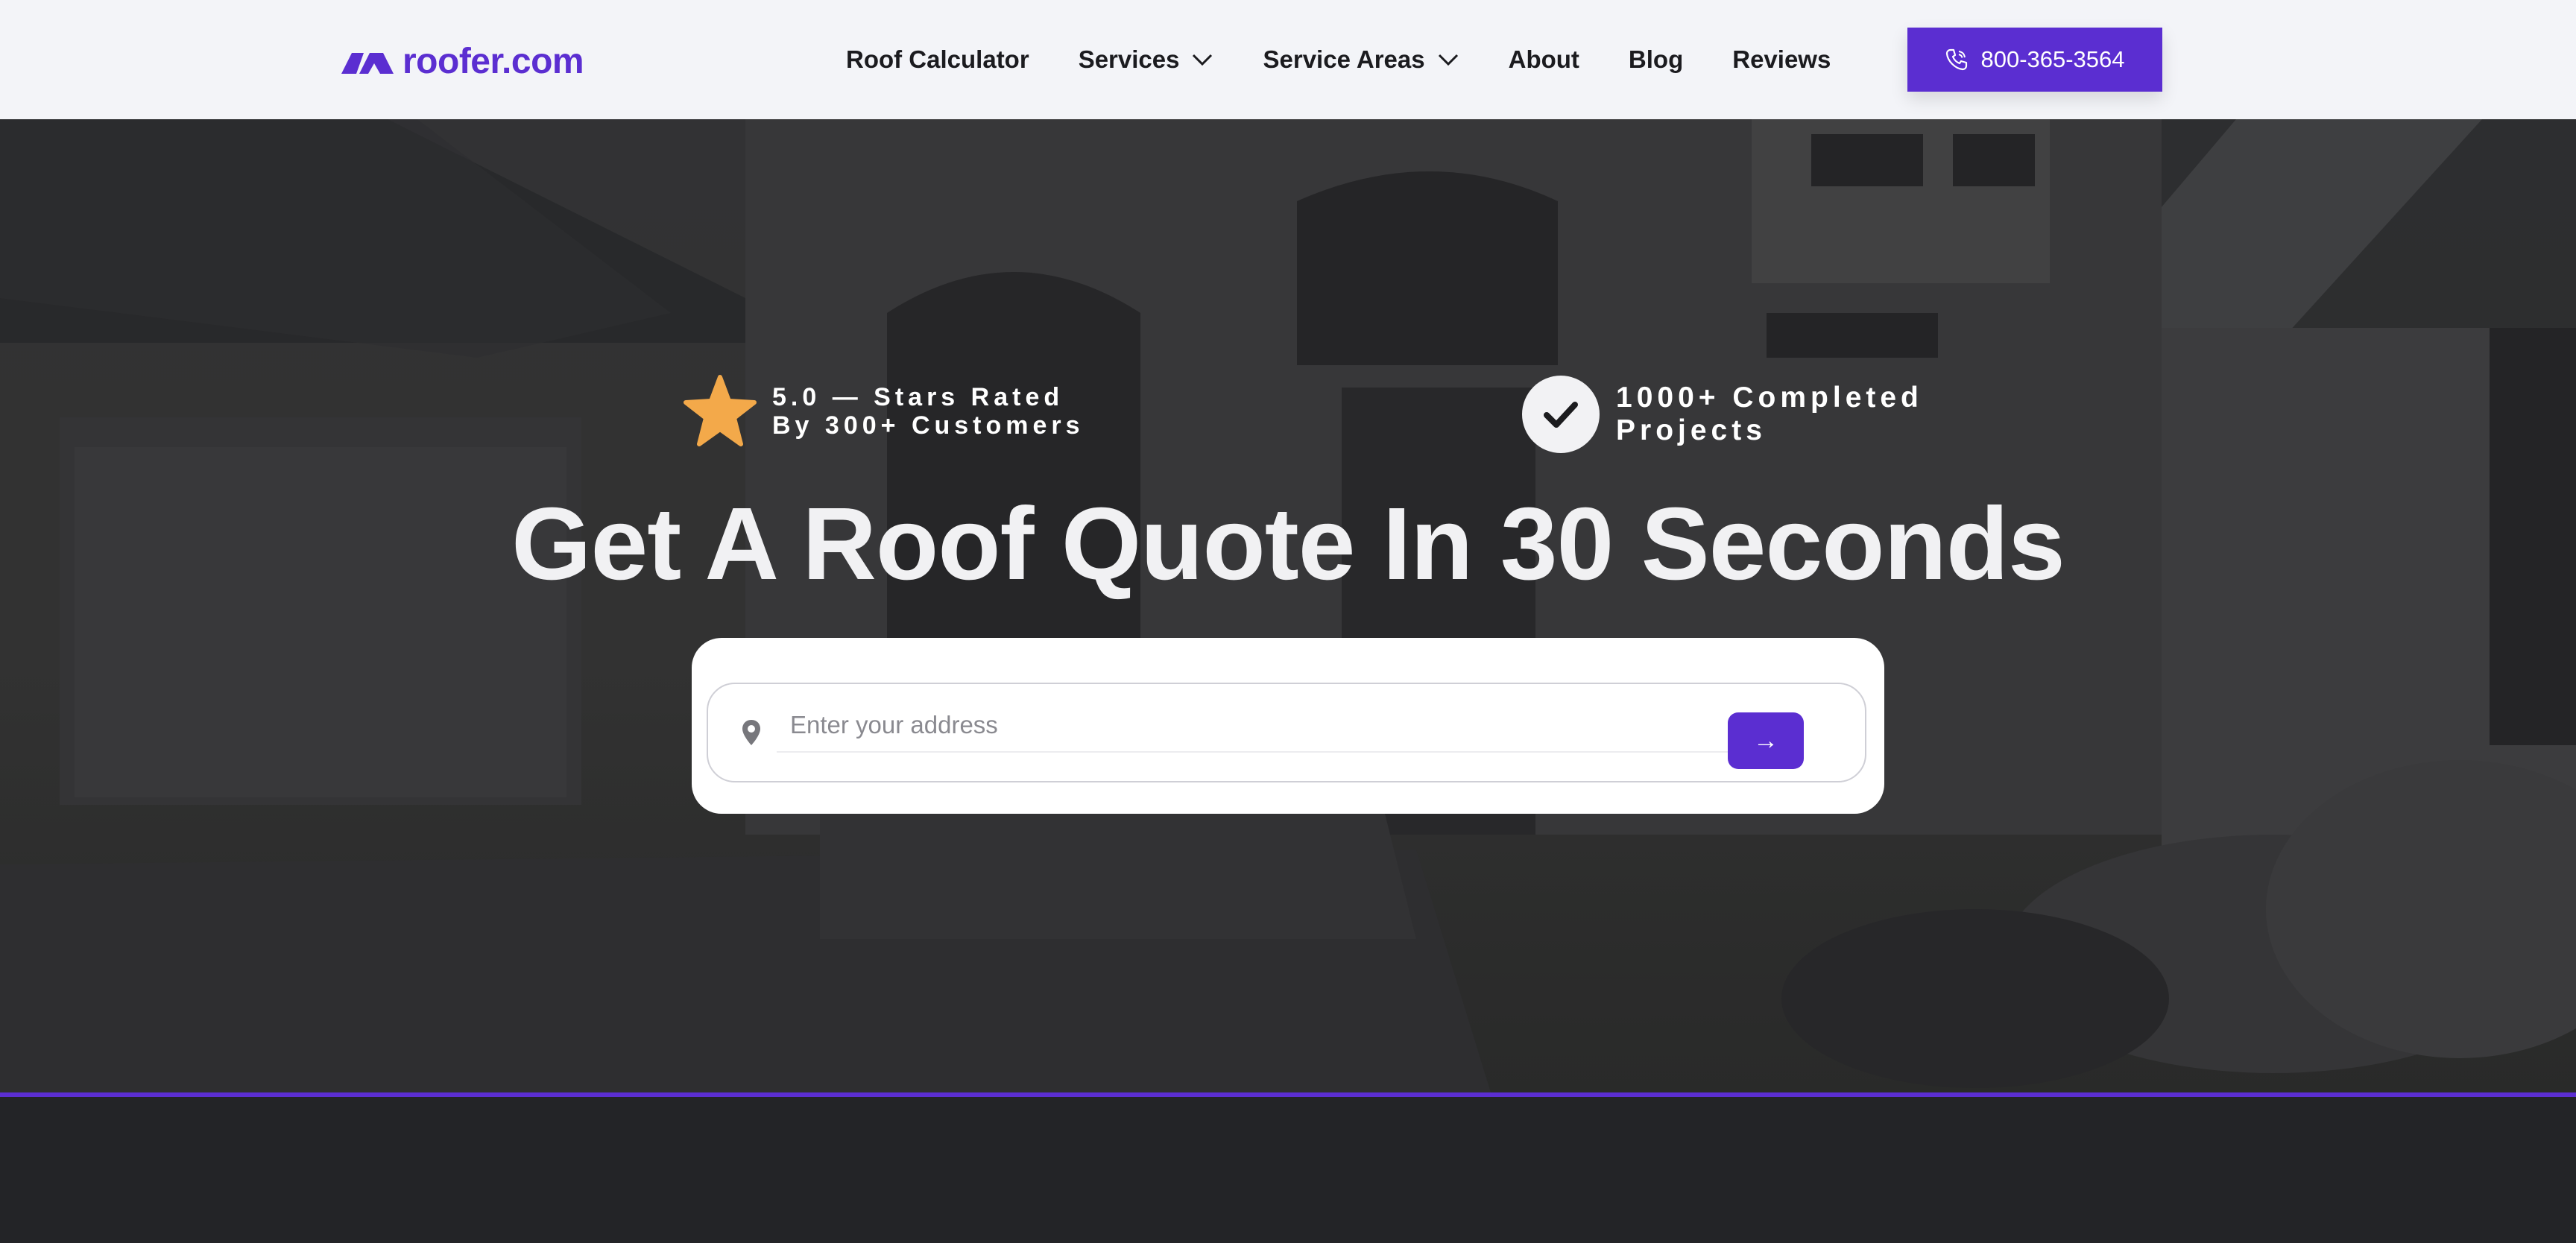 Image resolution: width=2576 pixels, height=1243 pixels. I want to click on phone-call-button: 800-365-3564, so click(2034, 60).